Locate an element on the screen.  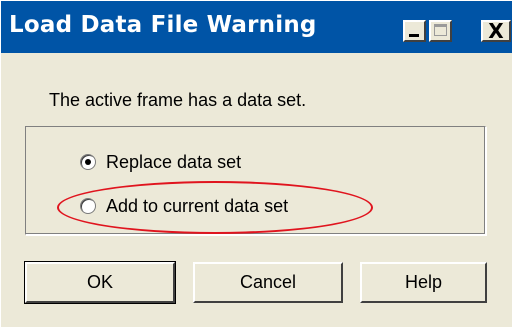
close-icon: X is located at coordinates (496, 31).